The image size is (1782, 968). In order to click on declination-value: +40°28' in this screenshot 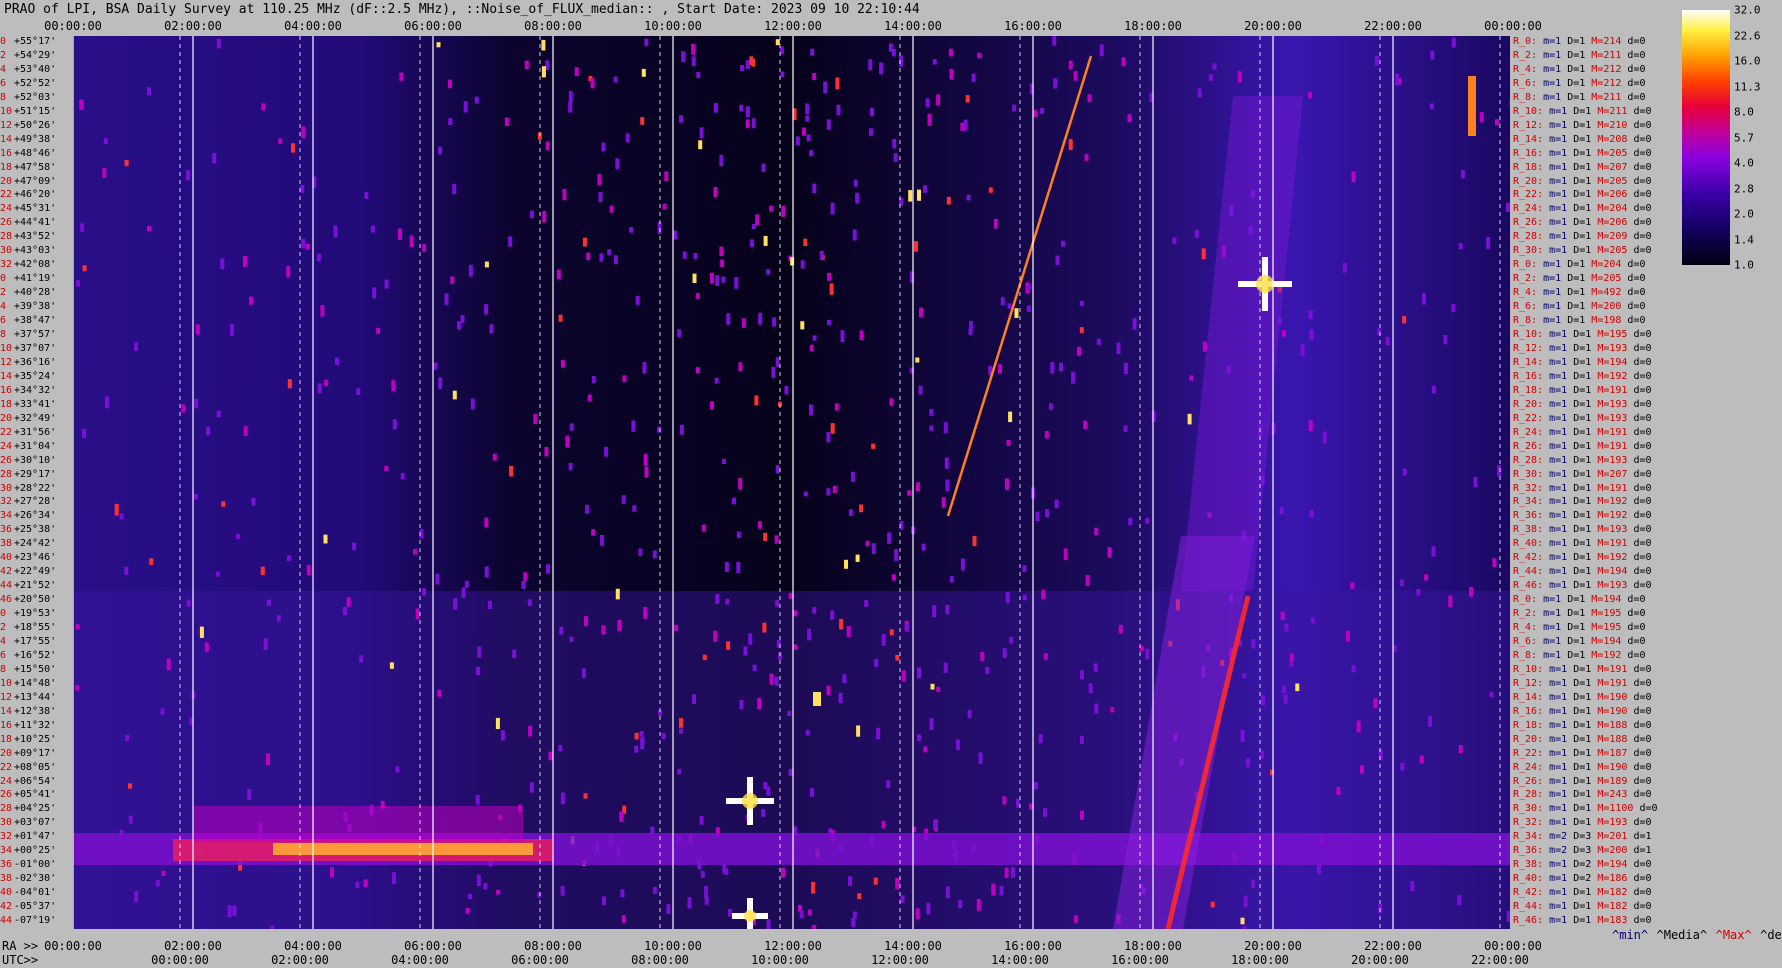, I will do `click(35, 293)`.